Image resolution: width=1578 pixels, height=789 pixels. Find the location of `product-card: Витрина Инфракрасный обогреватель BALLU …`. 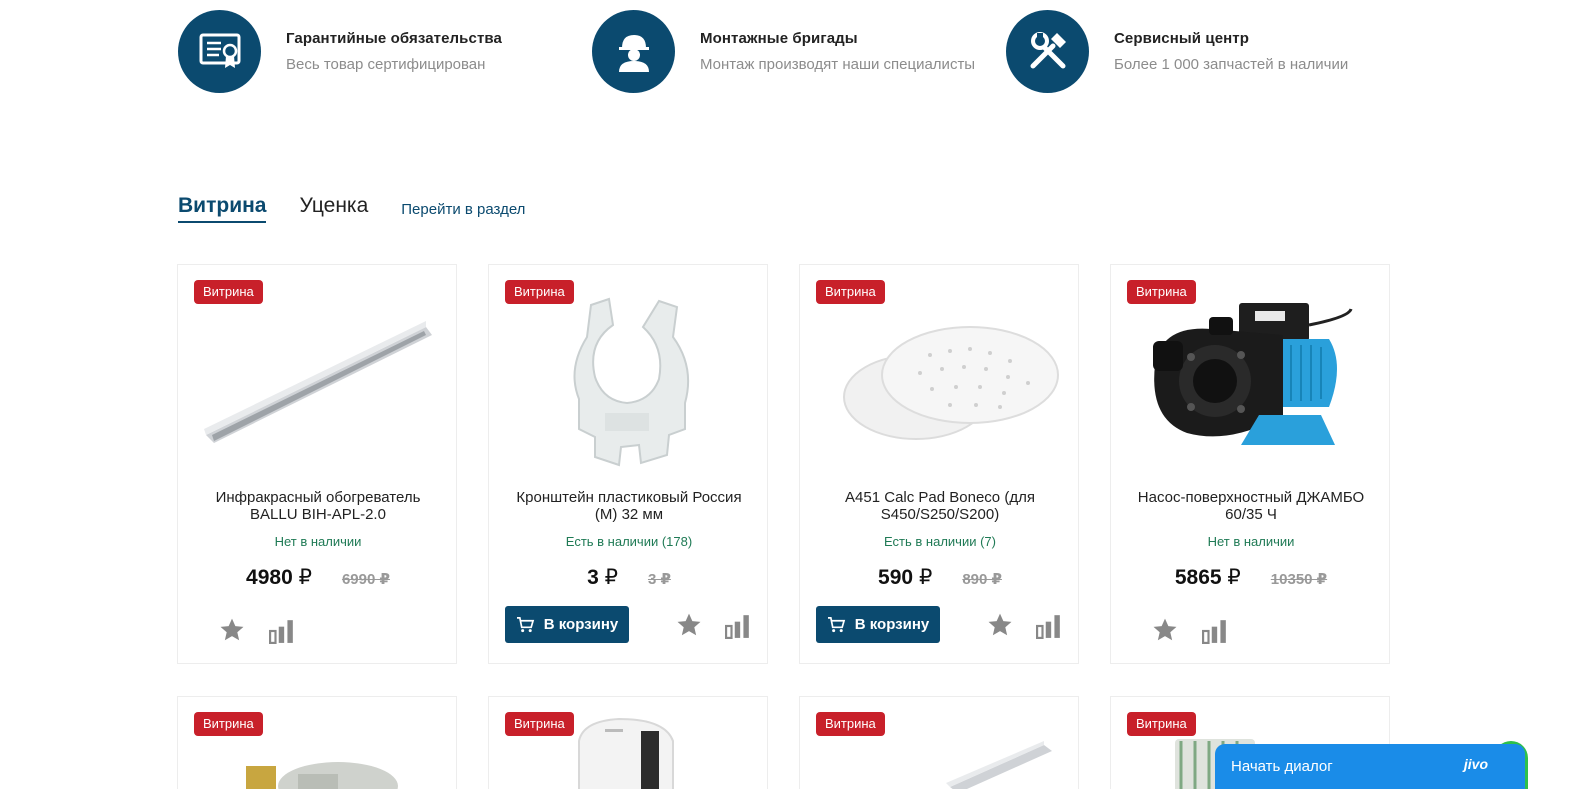

product-card: Витрина Инфракрасный обогреватель BALLU … is located at coordinates (317, 464).